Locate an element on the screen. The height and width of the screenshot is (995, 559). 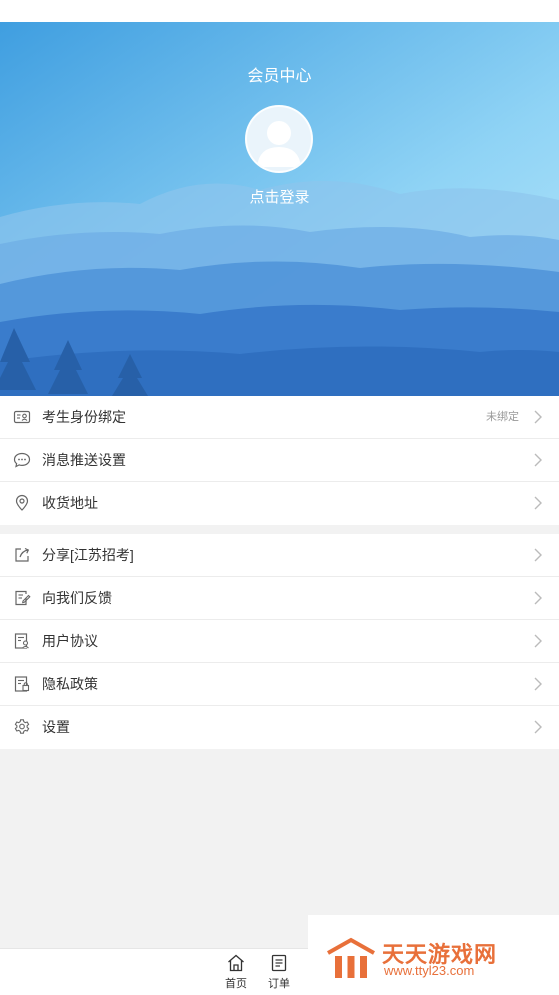
tab-home: 首页 is located at coordinates (236, 972).